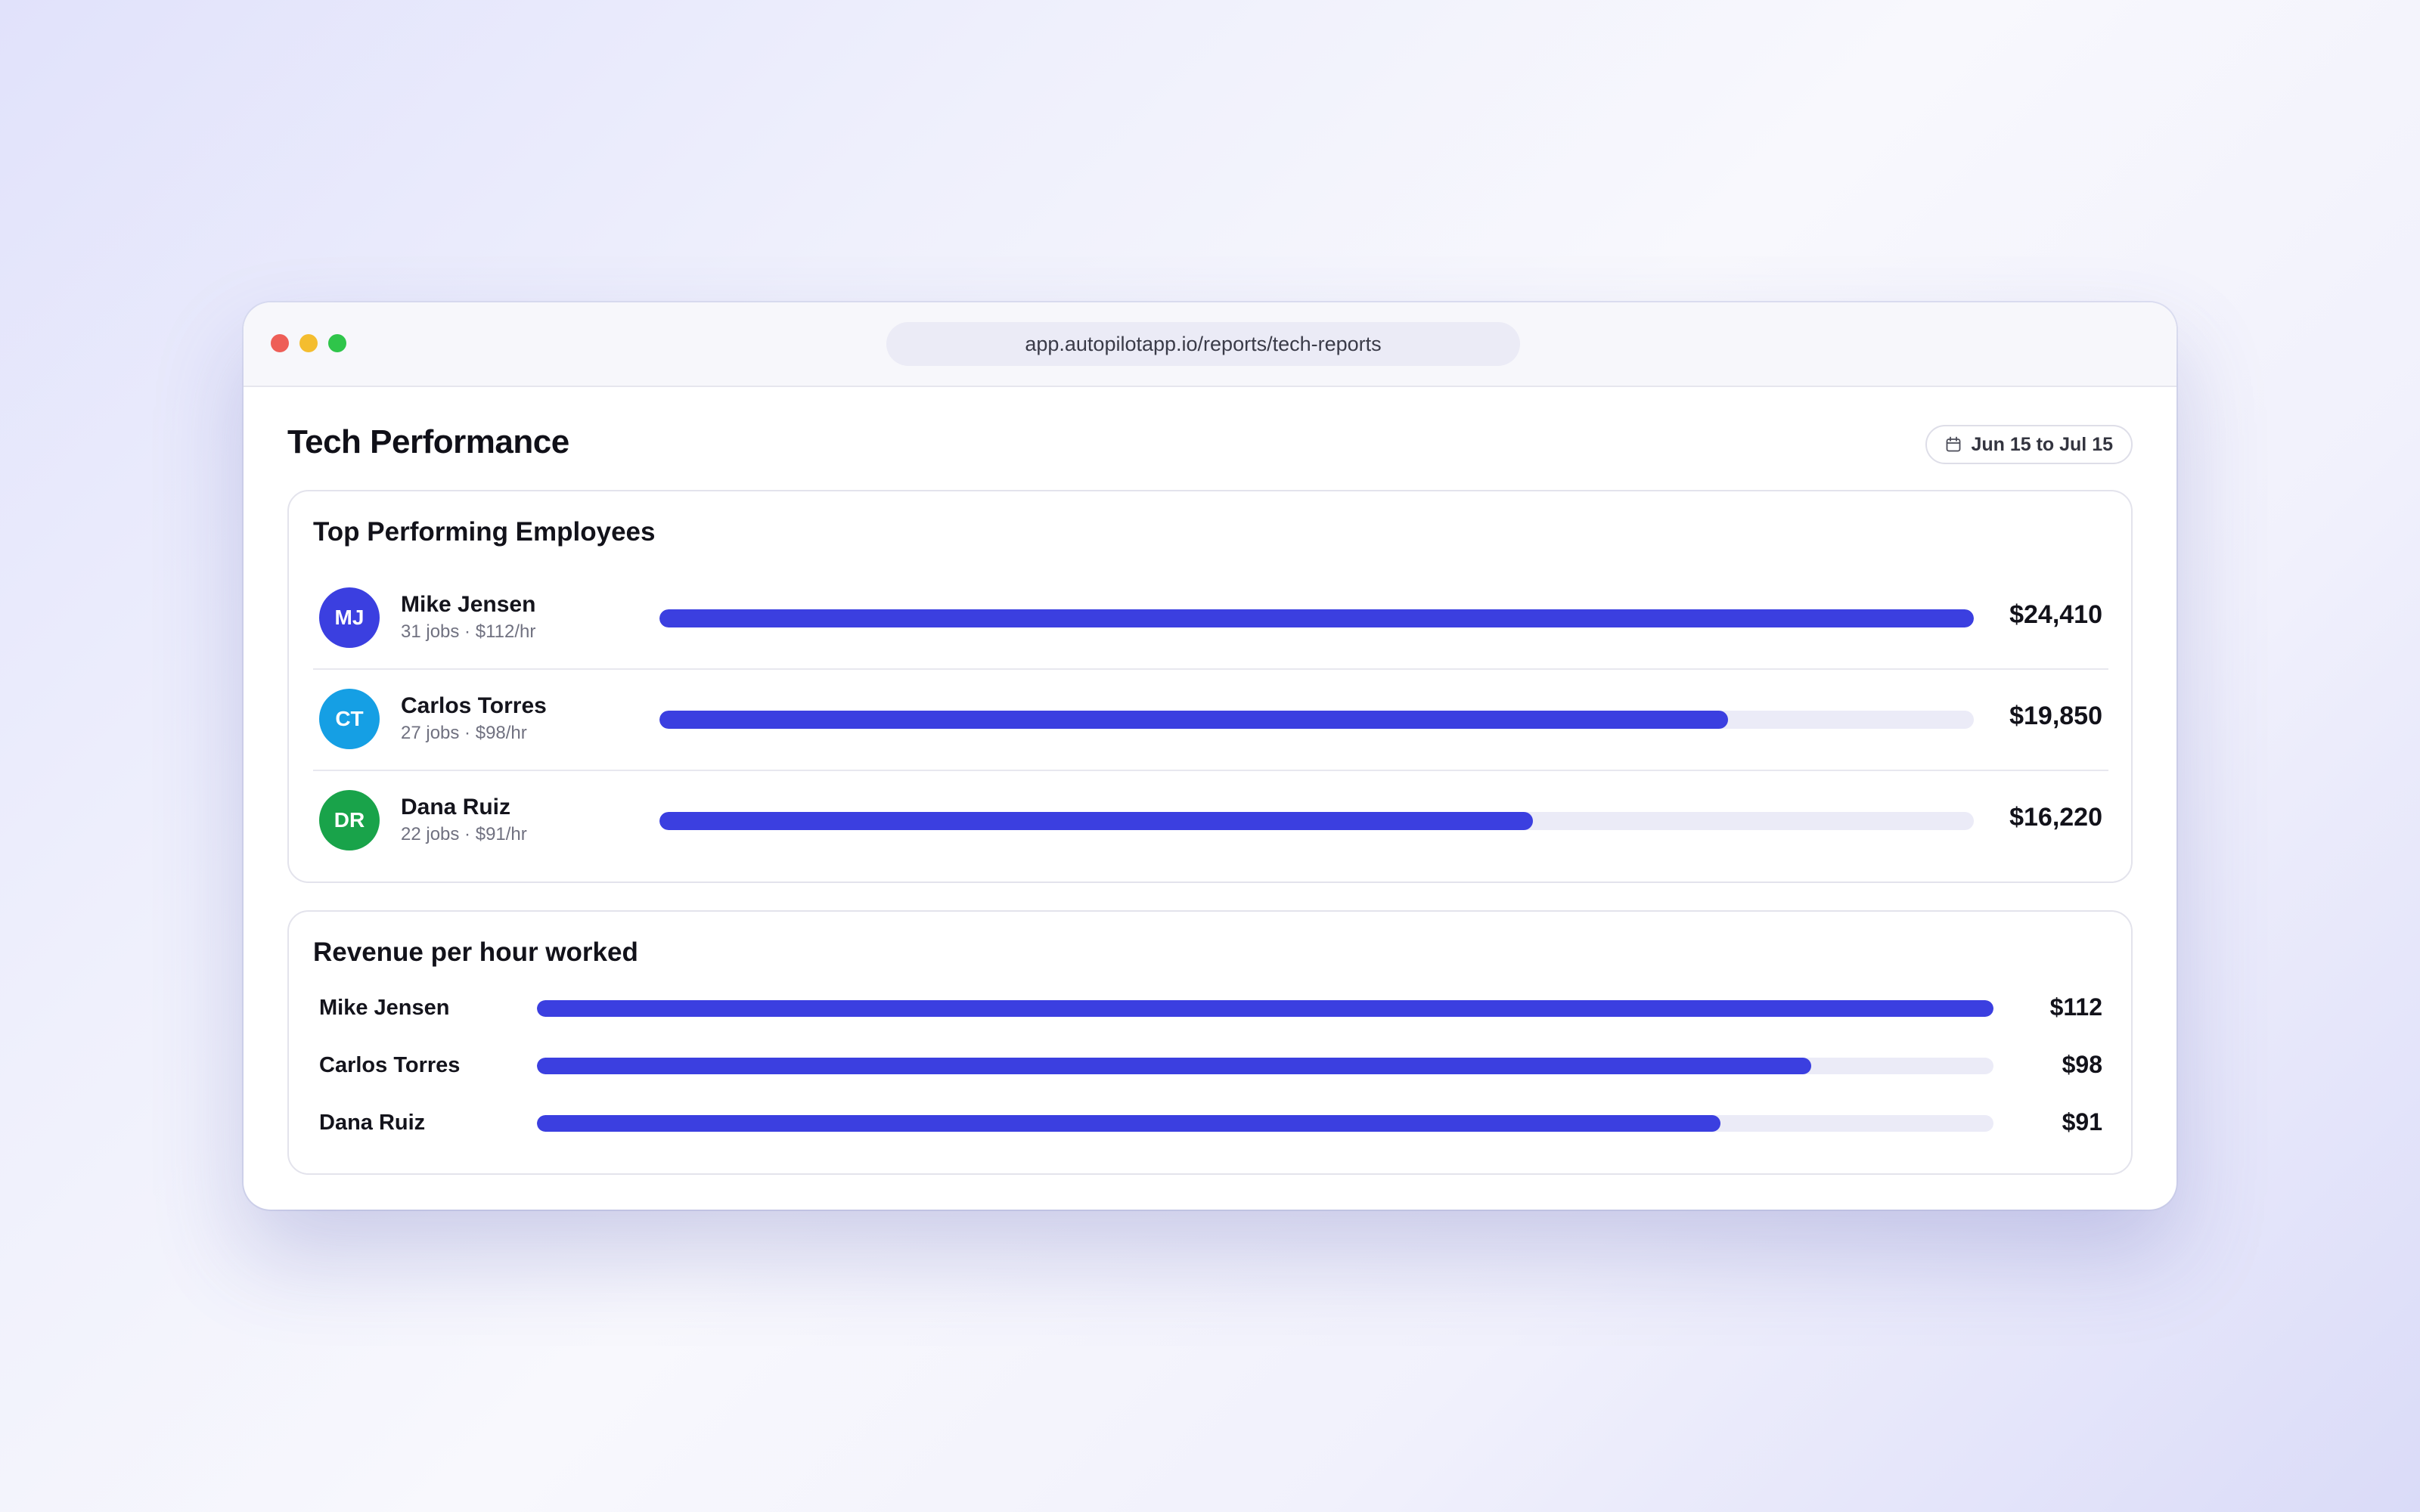 This screenshot has width=2420, height=1512. Describe the element at coordinates (384, 1008) in the screenshot. I see `rate-employee-name: Mike Jensen` at that location.